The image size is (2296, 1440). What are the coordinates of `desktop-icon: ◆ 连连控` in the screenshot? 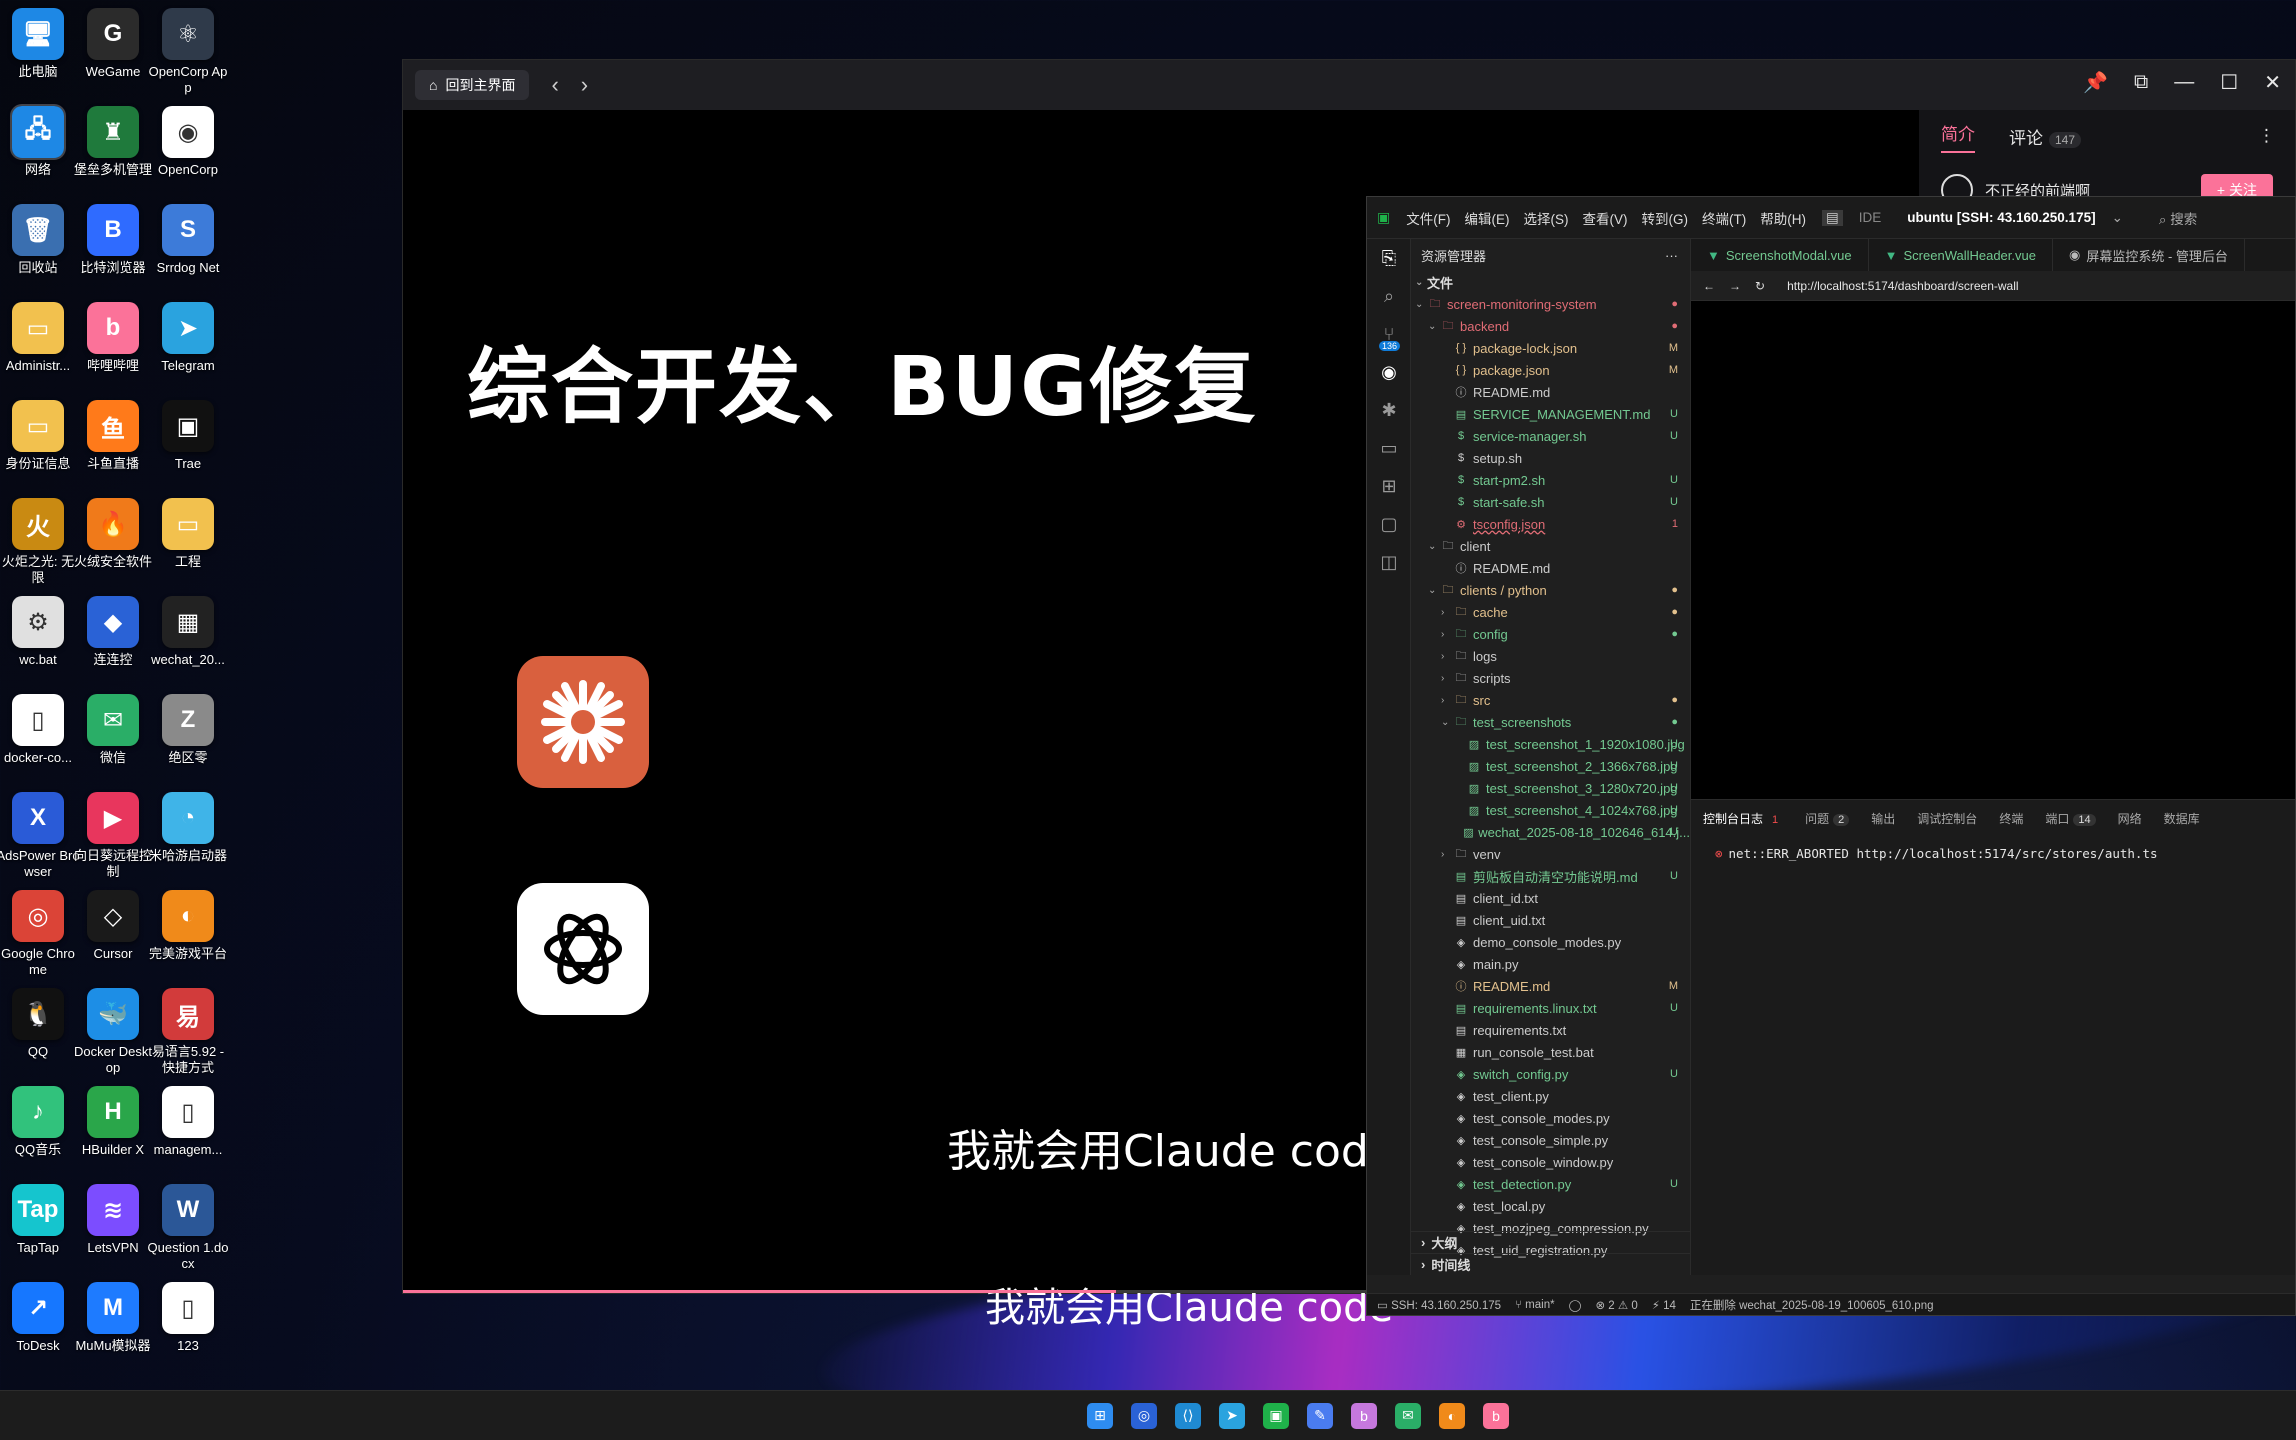 It's located at (113, 632).